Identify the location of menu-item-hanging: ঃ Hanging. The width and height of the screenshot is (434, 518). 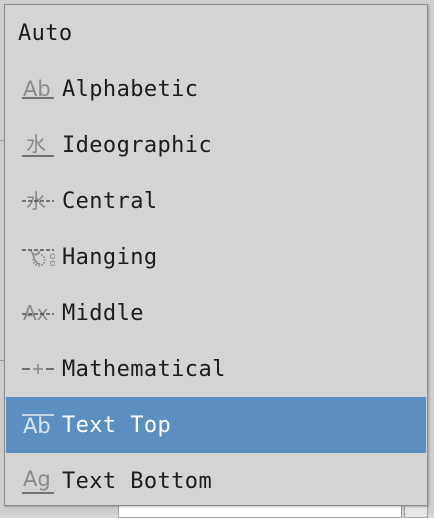
(216, 257).